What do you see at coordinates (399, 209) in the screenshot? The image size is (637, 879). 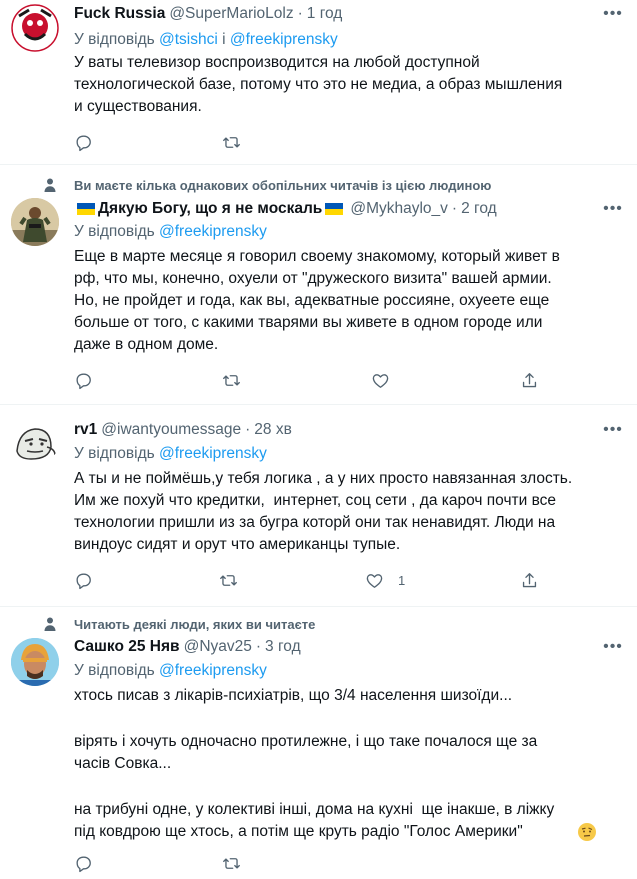 I see `user-handle: @Mykhaylo_v` at bounding box center [399, 209].